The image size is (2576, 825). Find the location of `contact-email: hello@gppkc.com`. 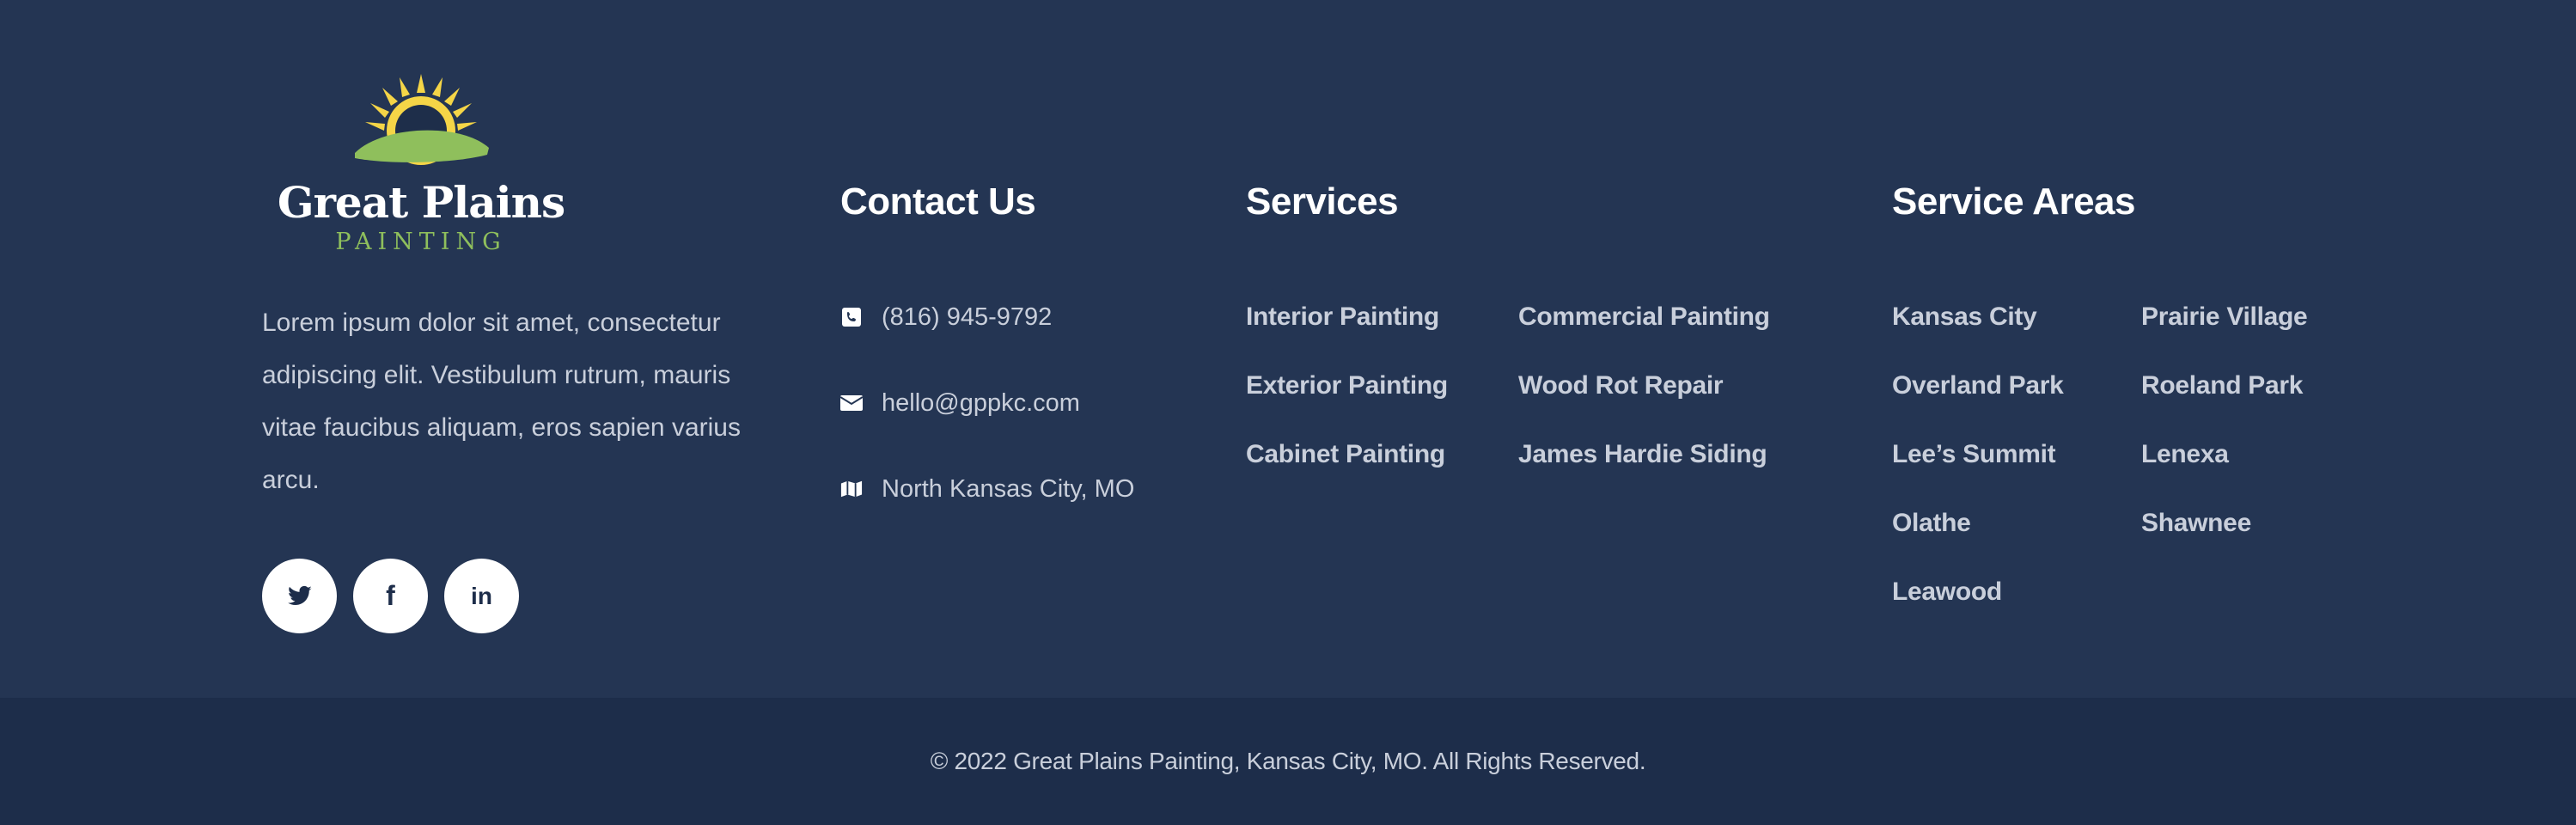

contact-email: hello@gppkc.com is located at coordinates (987, 403).